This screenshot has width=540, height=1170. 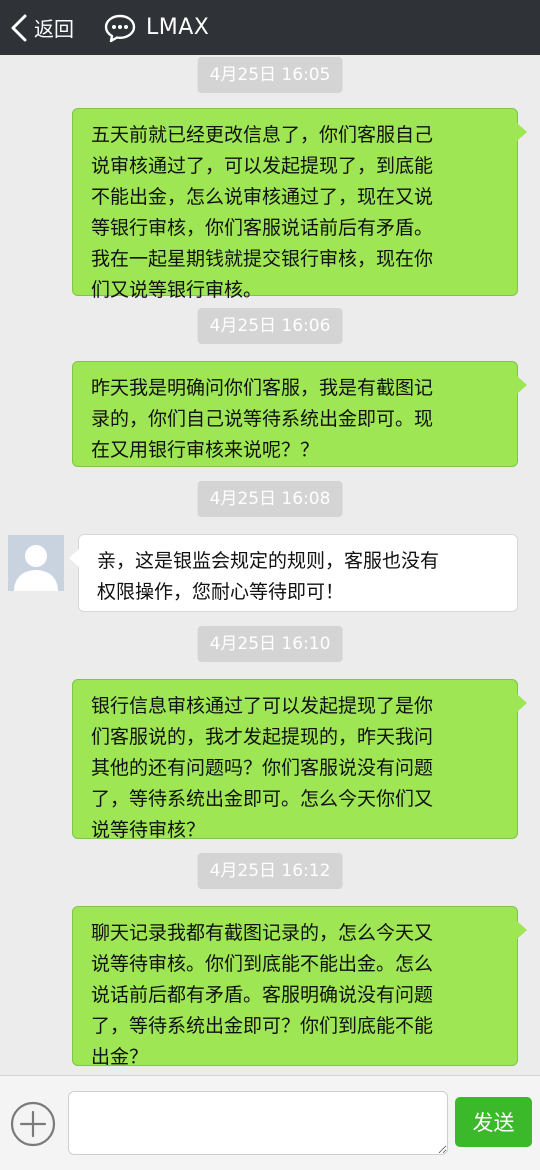 I want to click on back-label: 返回, so click(x=54, y=29).